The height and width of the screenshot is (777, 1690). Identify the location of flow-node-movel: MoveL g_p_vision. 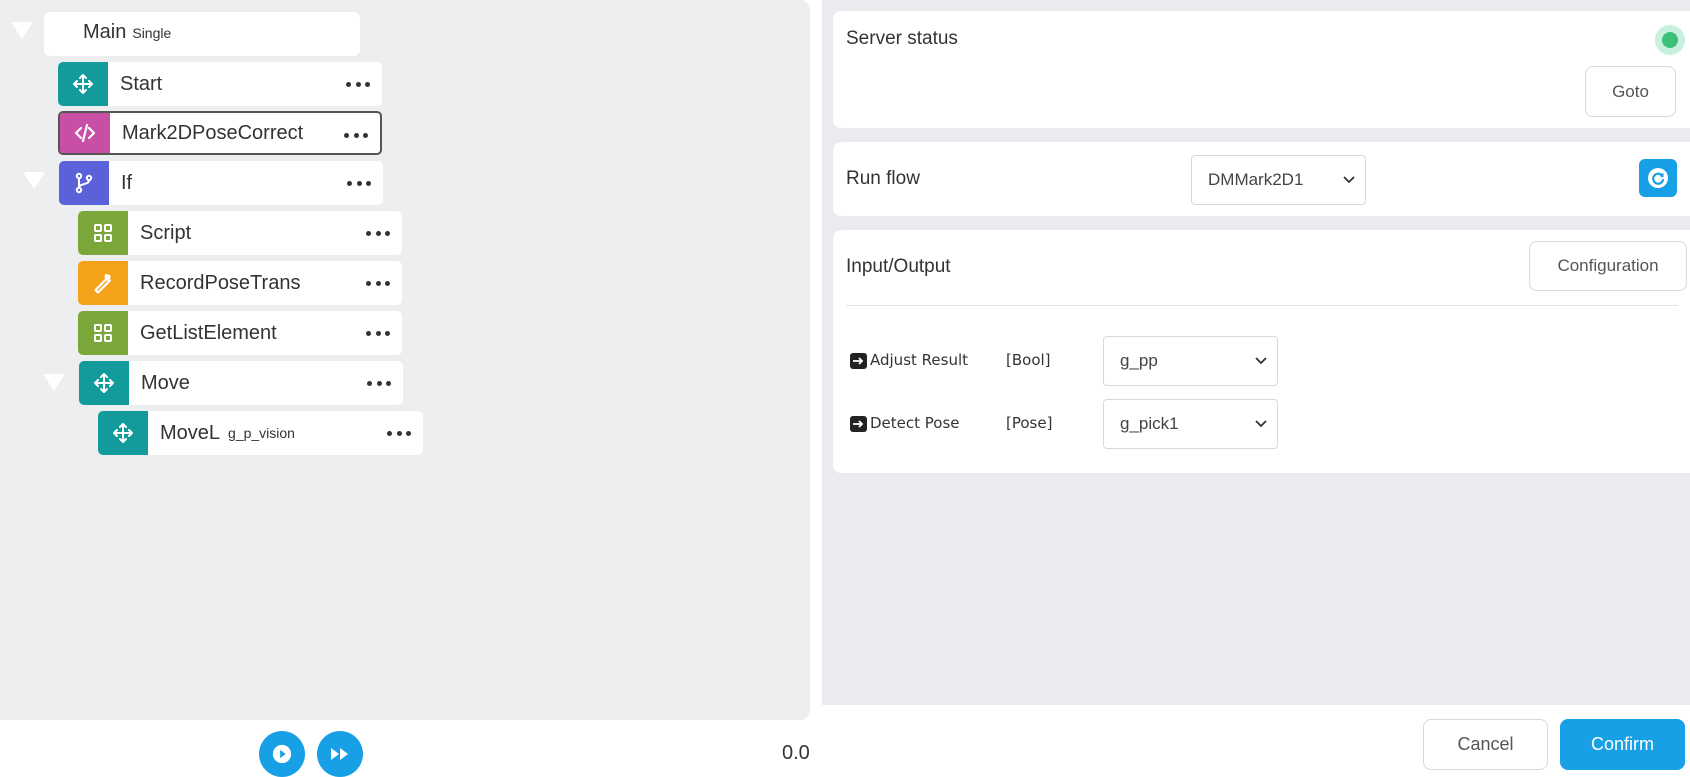
(260, 433).